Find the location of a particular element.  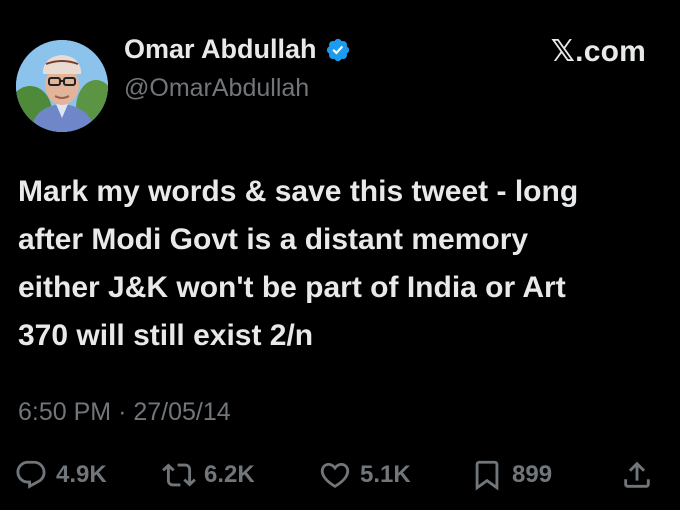

display-name: Omar Abdullah is located at coordinates (220, 49).